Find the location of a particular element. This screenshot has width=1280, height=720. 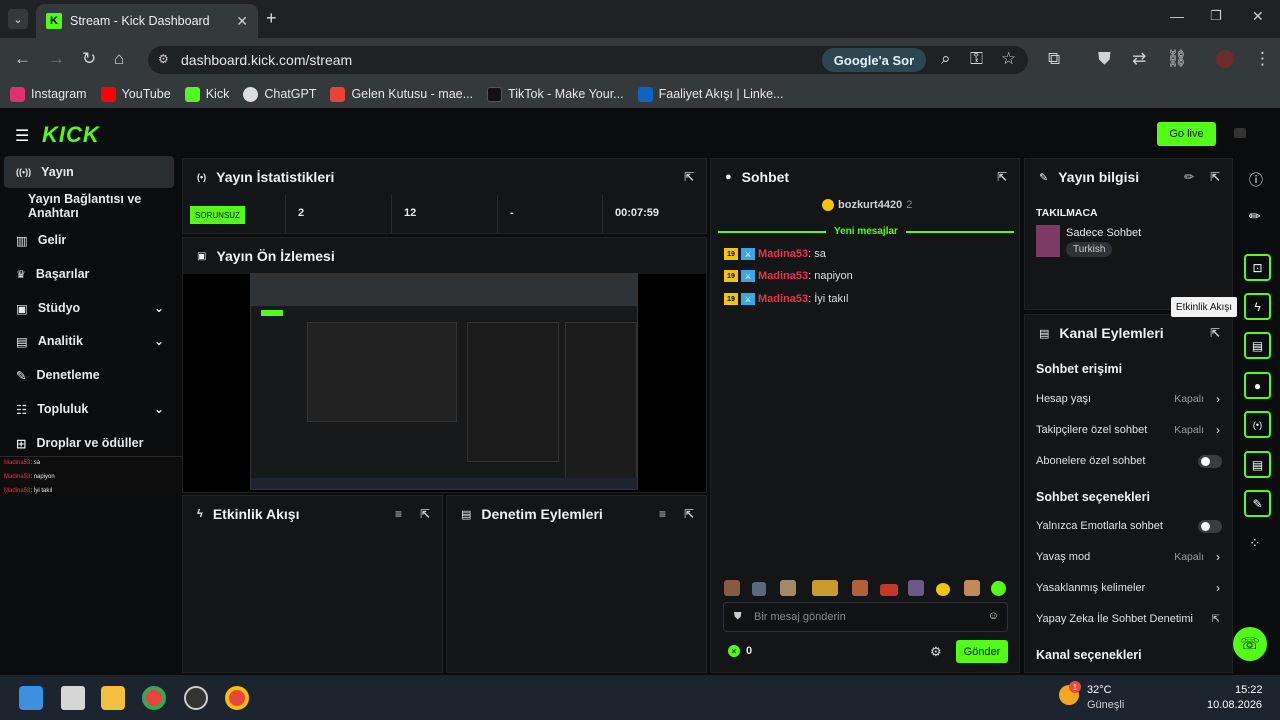

home-icon: ⌂ is located at coordinates (119, 59).